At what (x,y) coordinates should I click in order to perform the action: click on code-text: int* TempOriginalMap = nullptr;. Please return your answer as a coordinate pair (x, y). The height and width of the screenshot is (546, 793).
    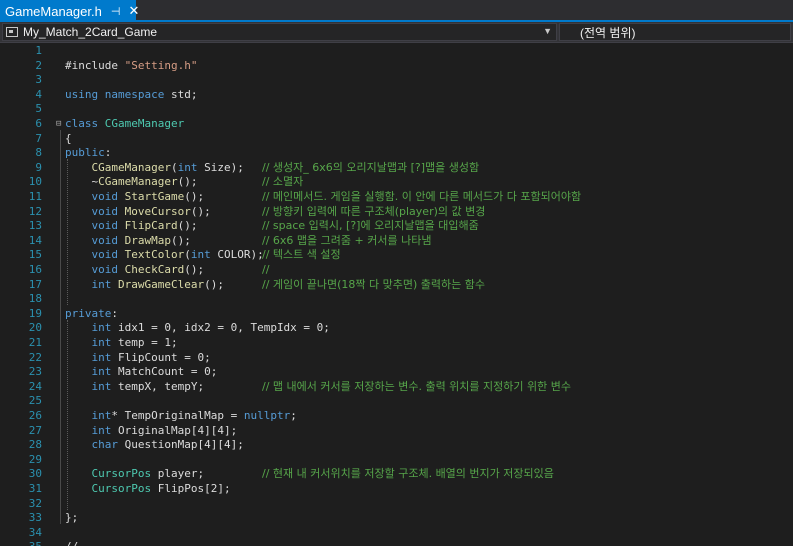
    Looking at the image, I should click on (181, 416).